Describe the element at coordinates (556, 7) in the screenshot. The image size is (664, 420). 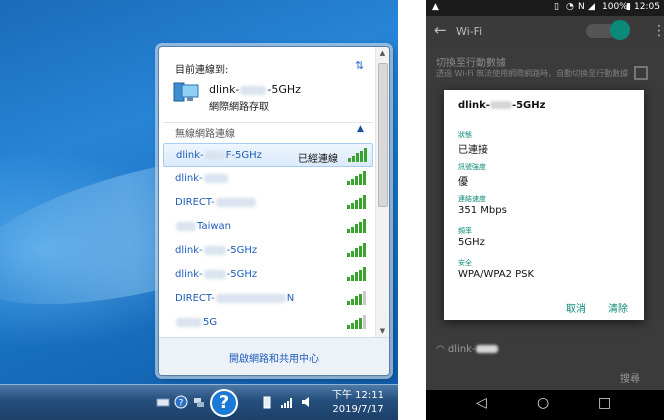
I see `vibrate-icon: ▯` at that location.